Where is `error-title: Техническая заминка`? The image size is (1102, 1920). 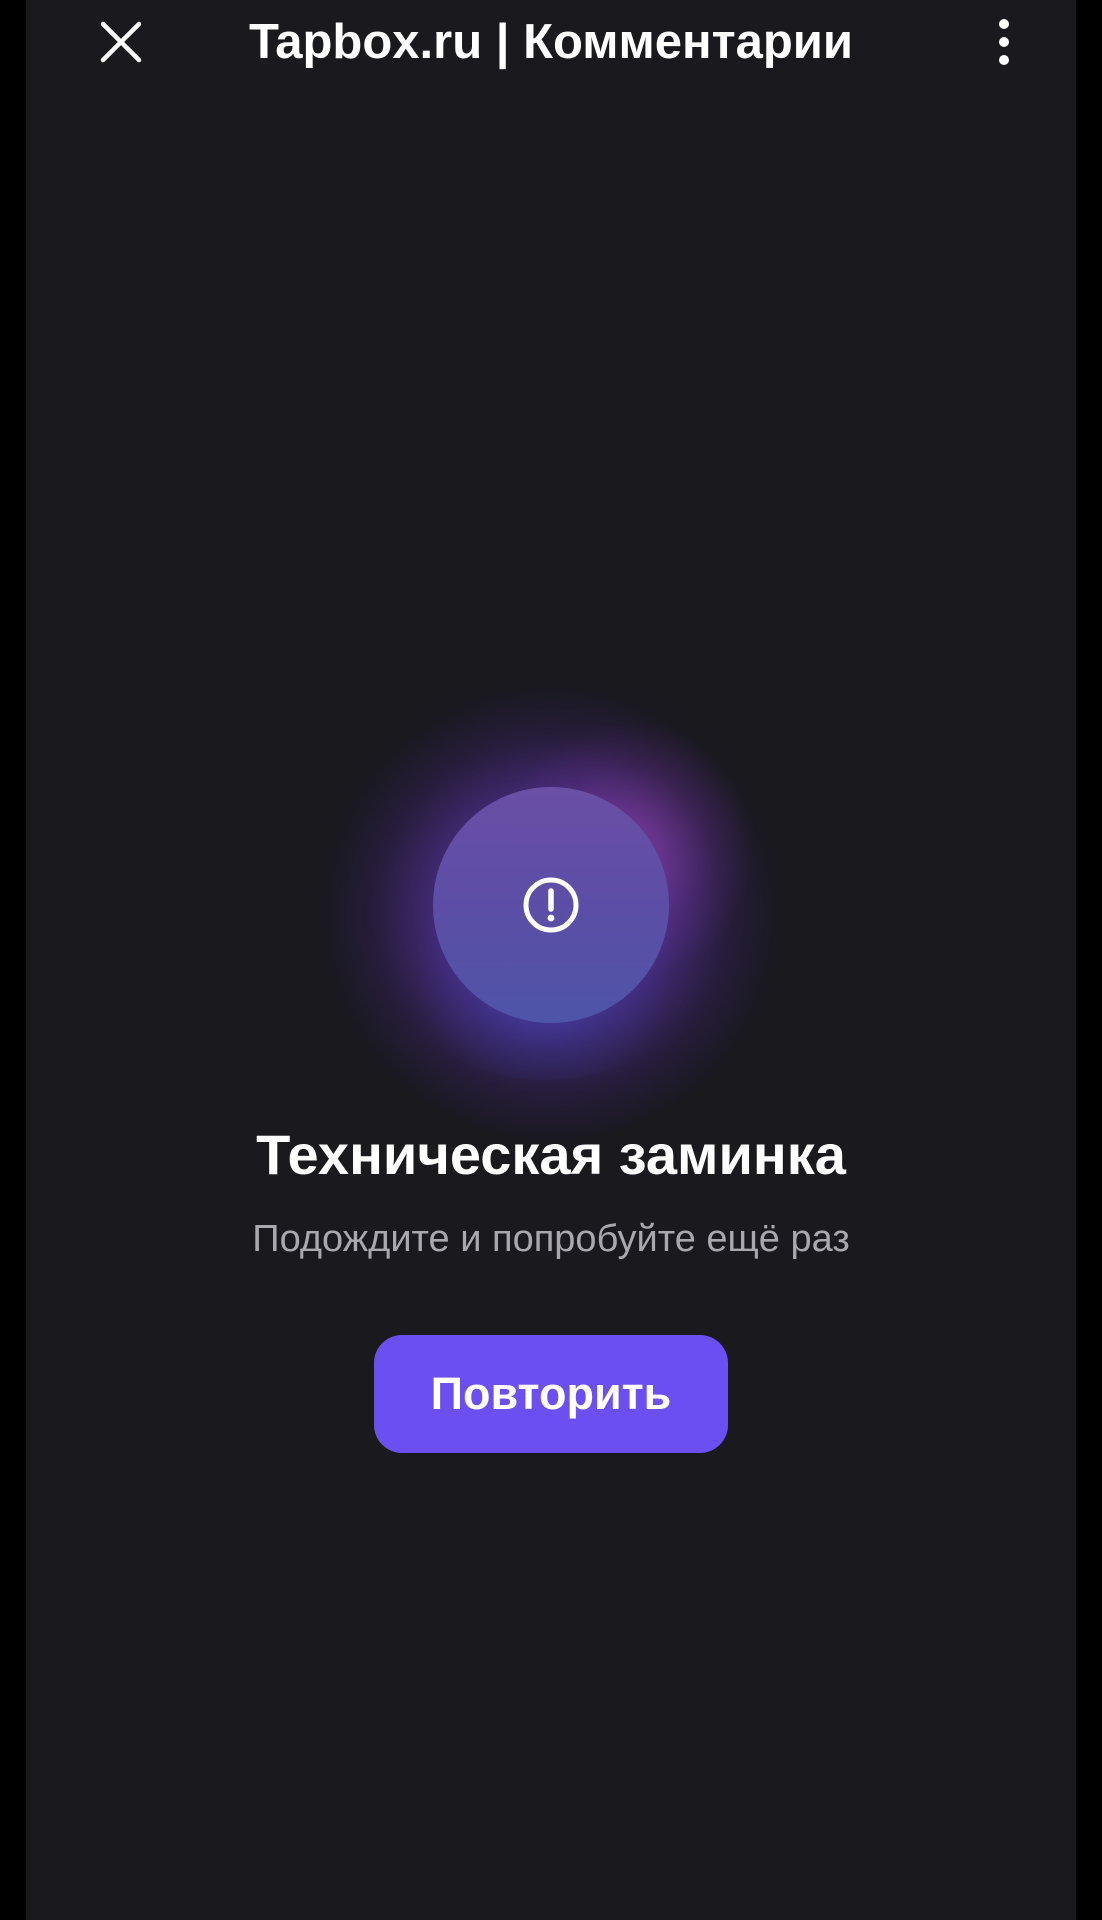 error-title: Техническая заминка is located at coordinates (551, 1154).